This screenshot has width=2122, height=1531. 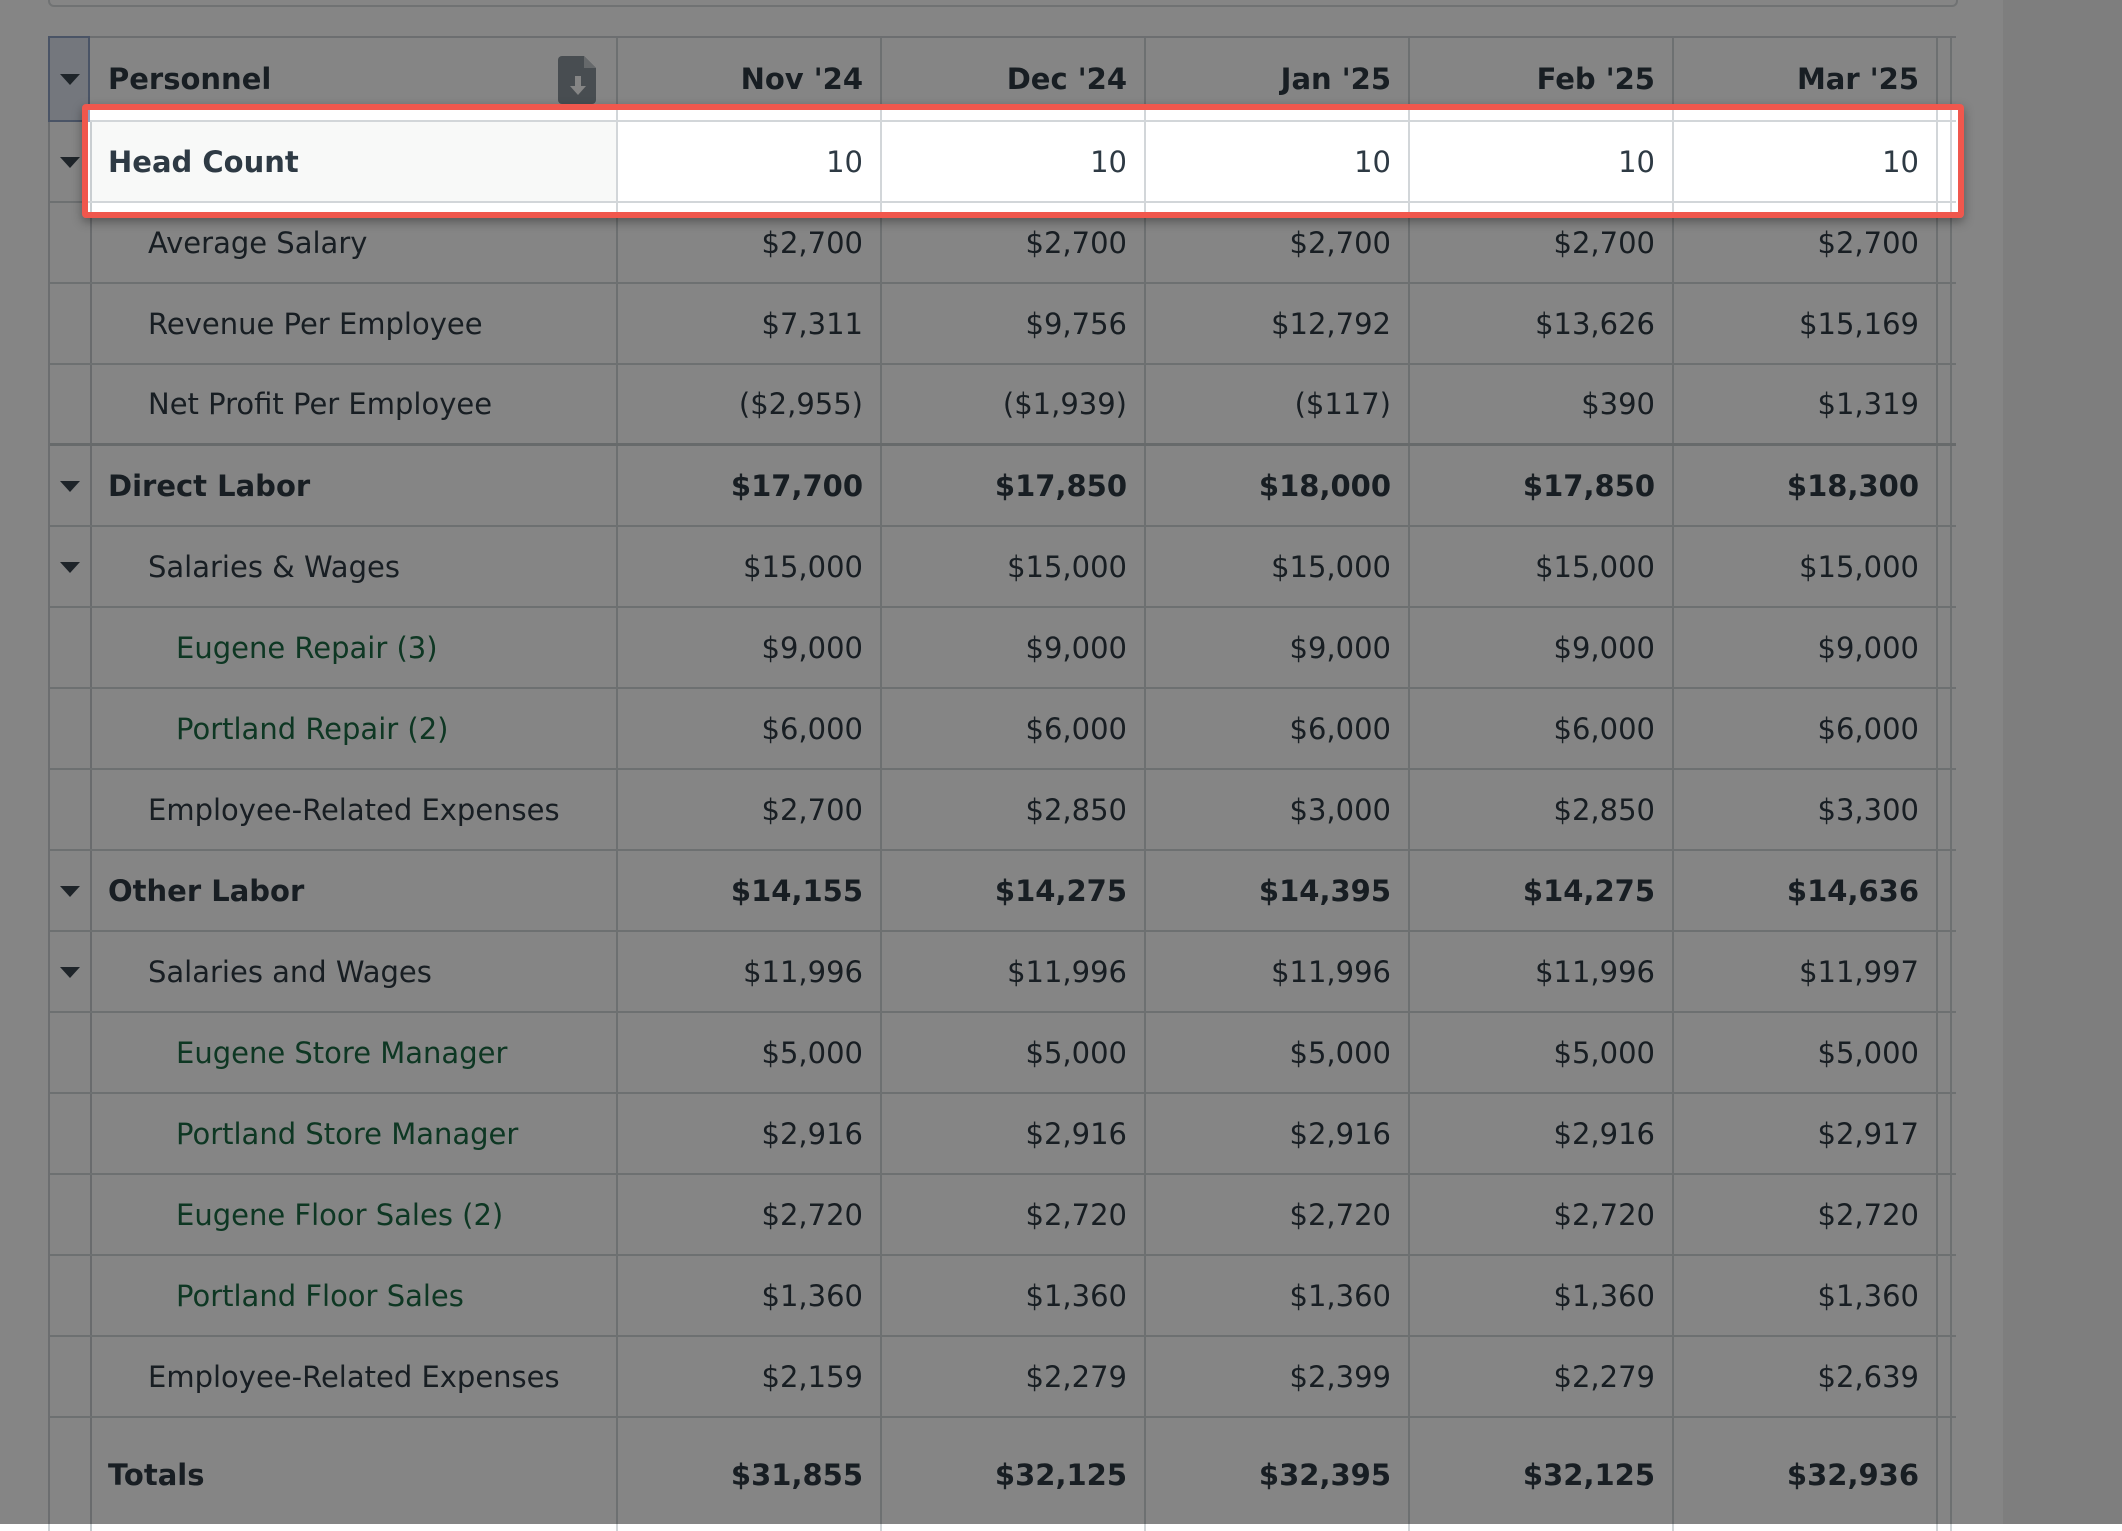 What do you see at coordinates (206, 890) in the screenshot?
I see `row-label: Other Labor` at bounding box center [206, 890].